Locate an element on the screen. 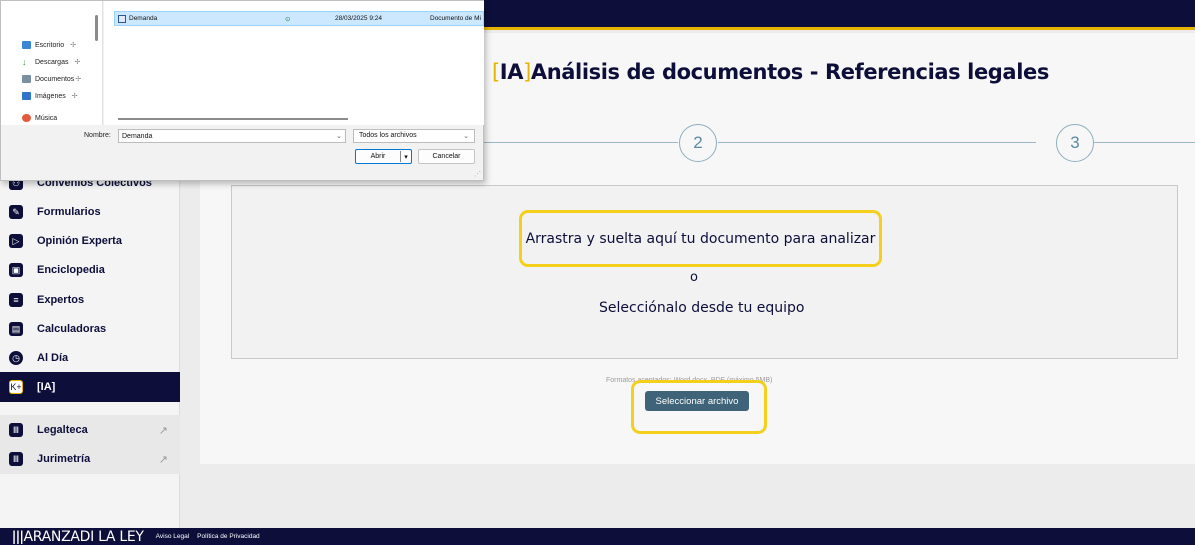 The width and height of the screenshot is (1195, 545). step-2: 2 is located at coordinates (698, 143).